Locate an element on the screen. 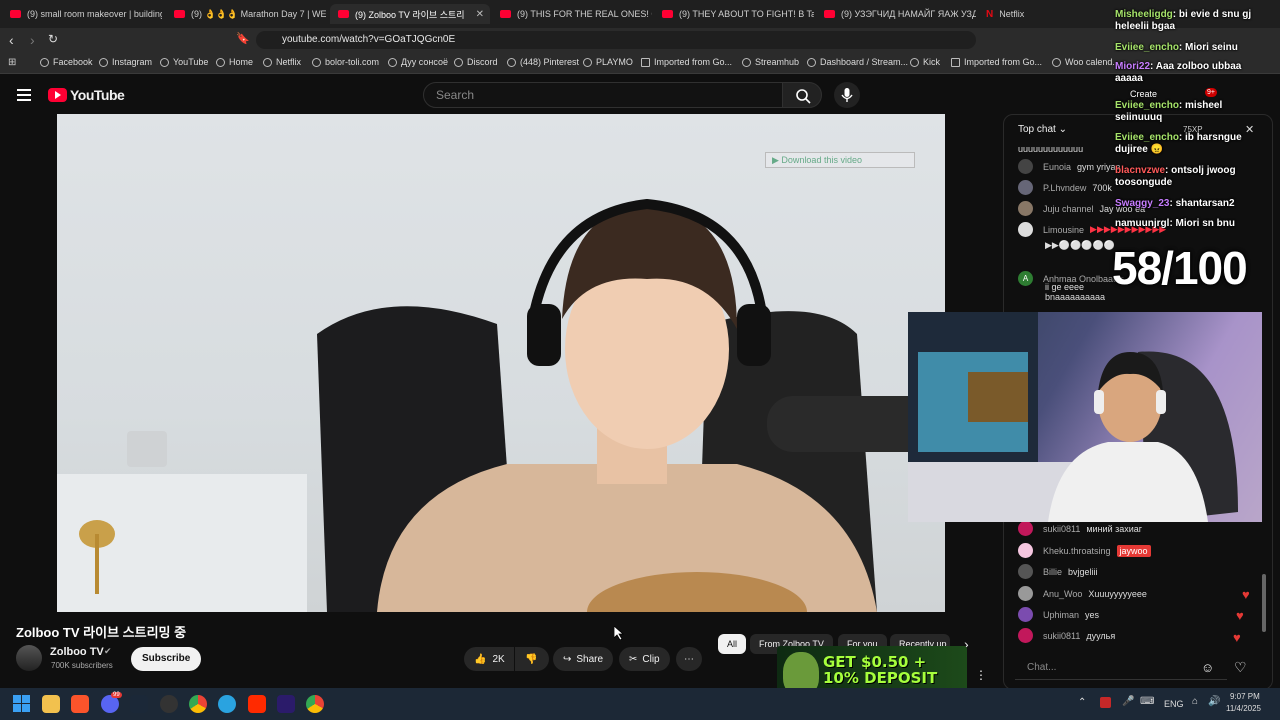 This screenshot has width=1280, height=720. chat-text: jaywoo is located at coordinates (1133, 550).